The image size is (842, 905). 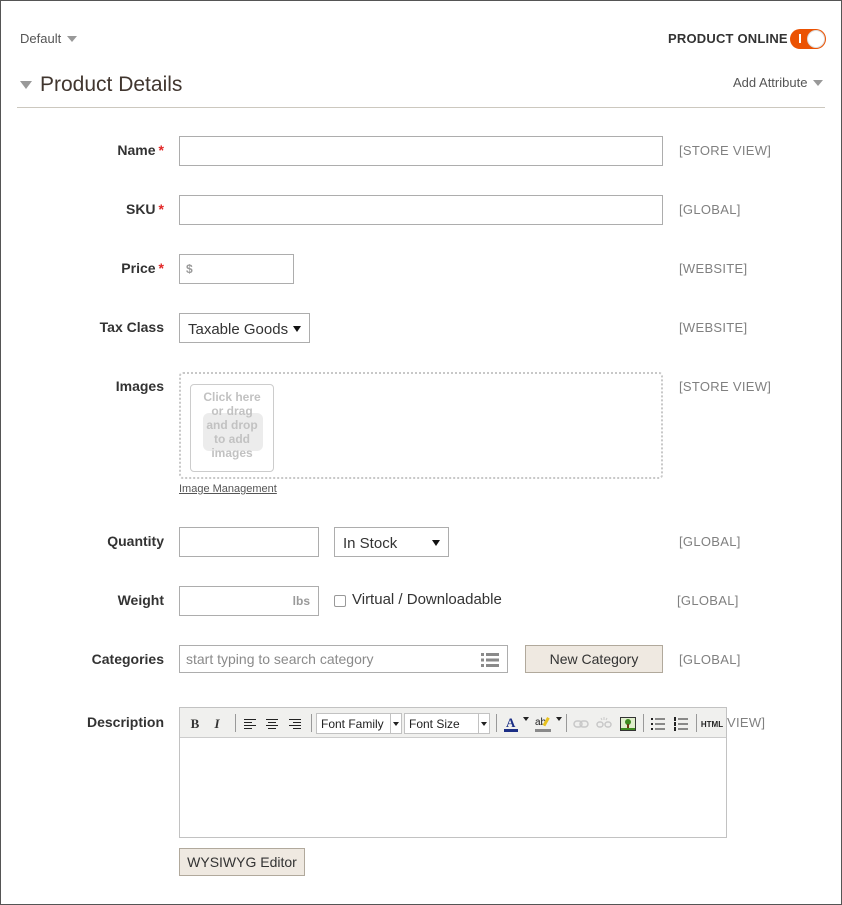 What do you see at coordinates (189, 269) in the screenshot?
I see `currency-symbol: $` at bounding box center [189, 269].